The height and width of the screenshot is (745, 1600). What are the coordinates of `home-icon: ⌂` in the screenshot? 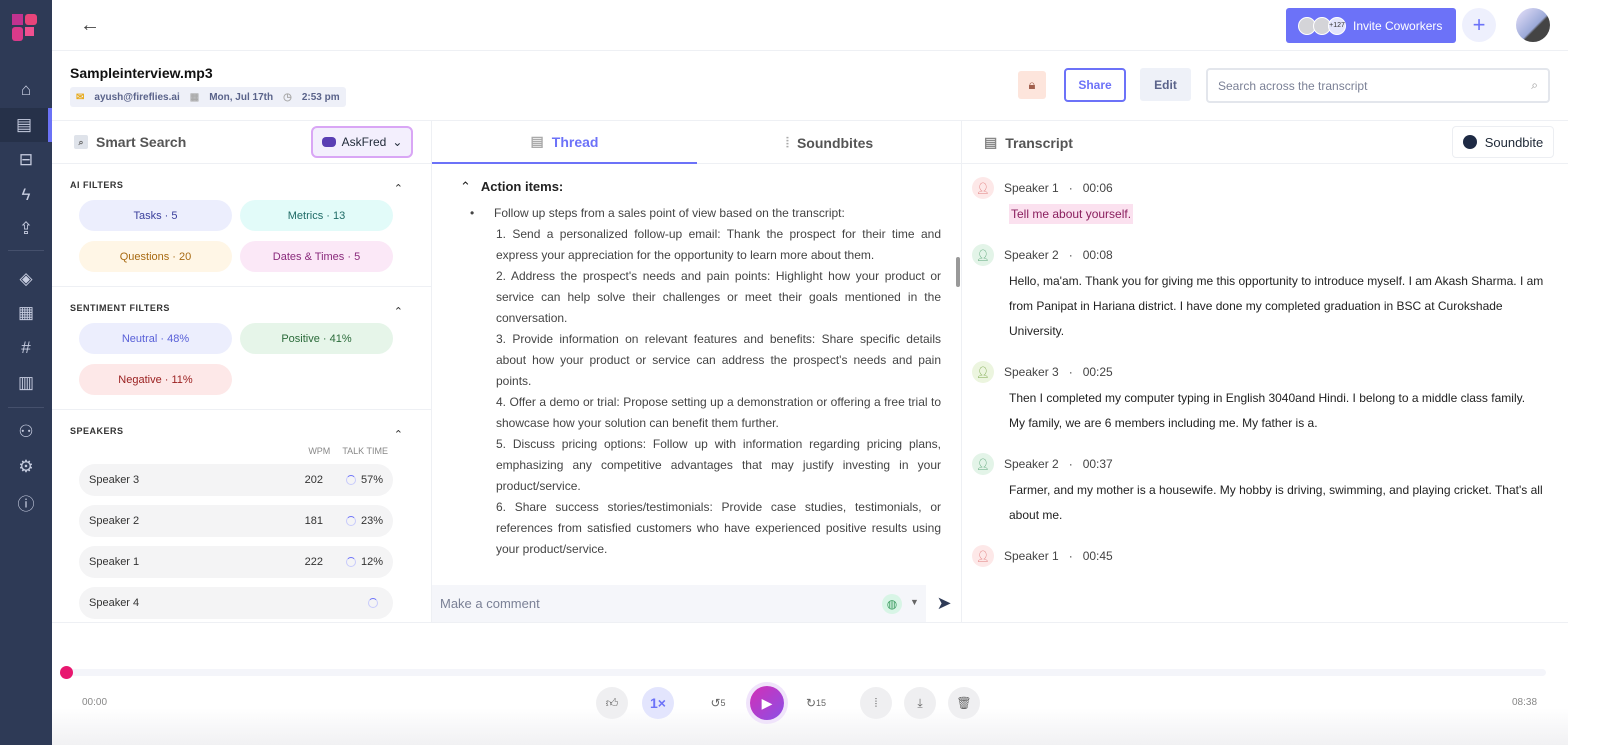 It's located at (26, 90).